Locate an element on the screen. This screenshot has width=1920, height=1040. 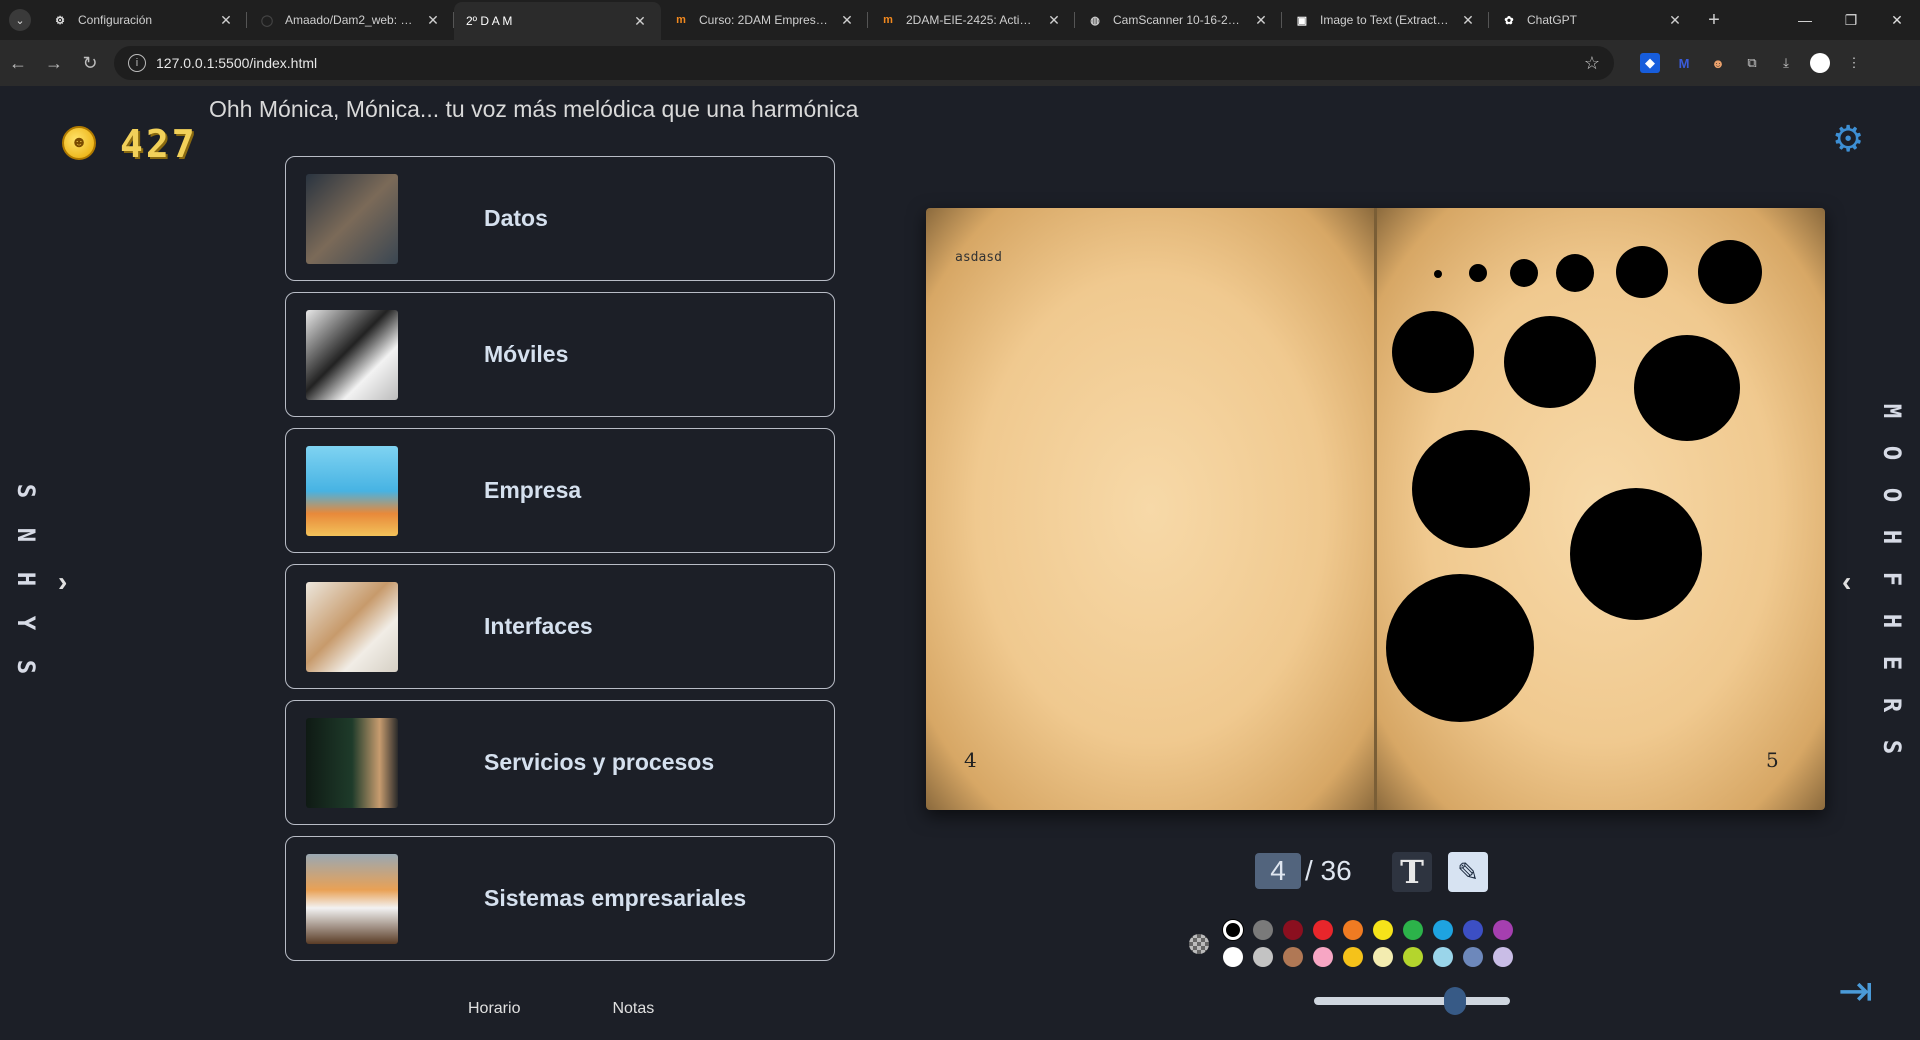
globe-icon: ◍ is located at coordinates (1095, 20).